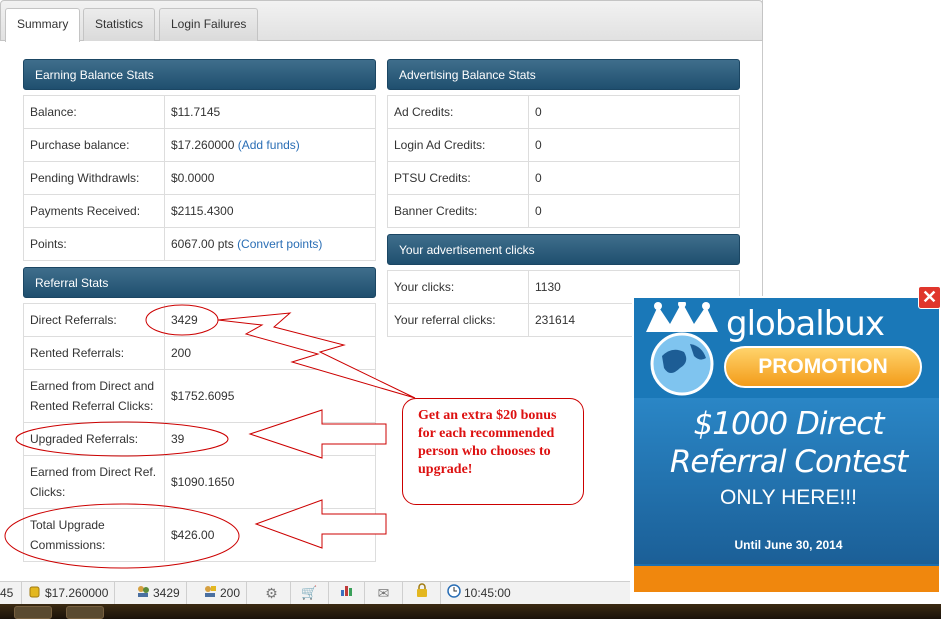 This screenshot has width=941, height=619. What do you see at coordinates (805, 324) in the screenshot?
I see `ad-logo: globalbux` at bounding box center [805, 324].